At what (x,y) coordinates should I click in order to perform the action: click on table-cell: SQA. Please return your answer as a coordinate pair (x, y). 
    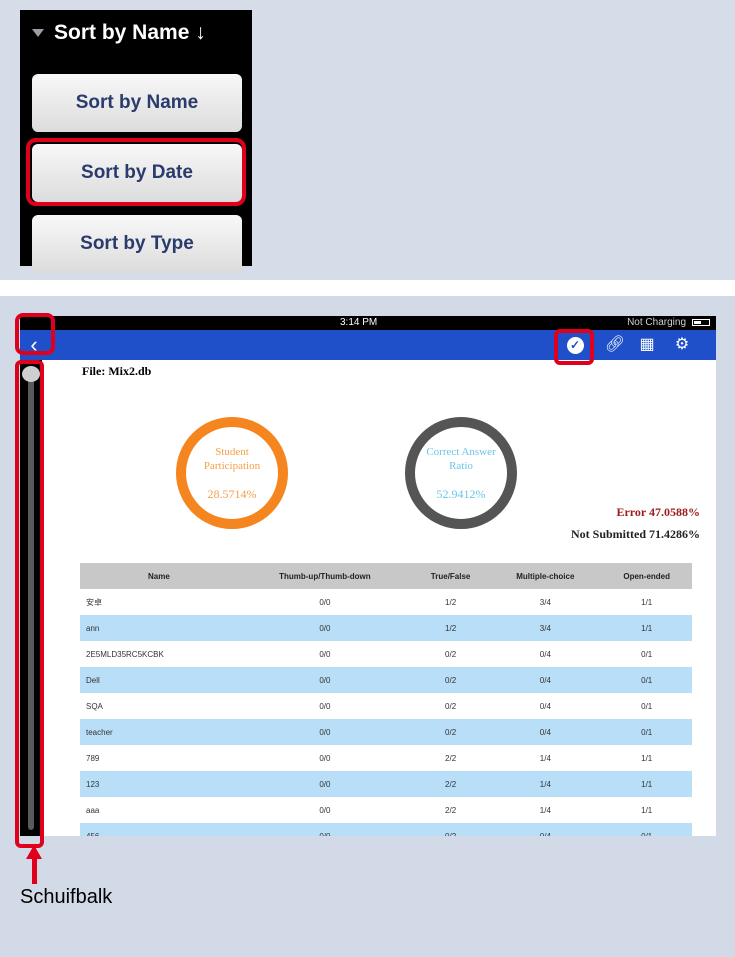
    Looking at the image, I should click on (94, 706).